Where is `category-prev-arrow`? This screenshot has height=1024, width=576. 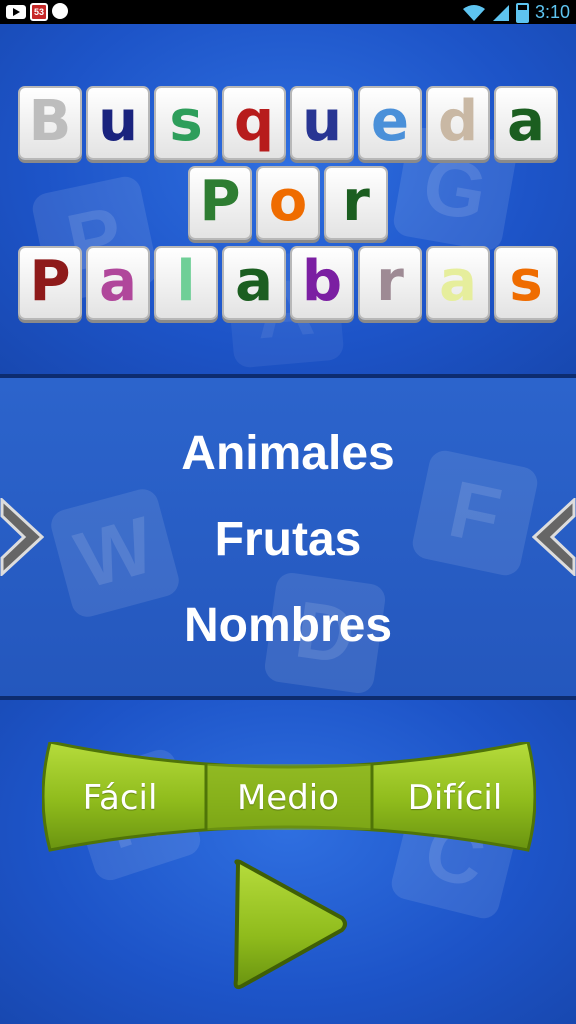
category-prev-arrow is located at coordinates (554, 537).